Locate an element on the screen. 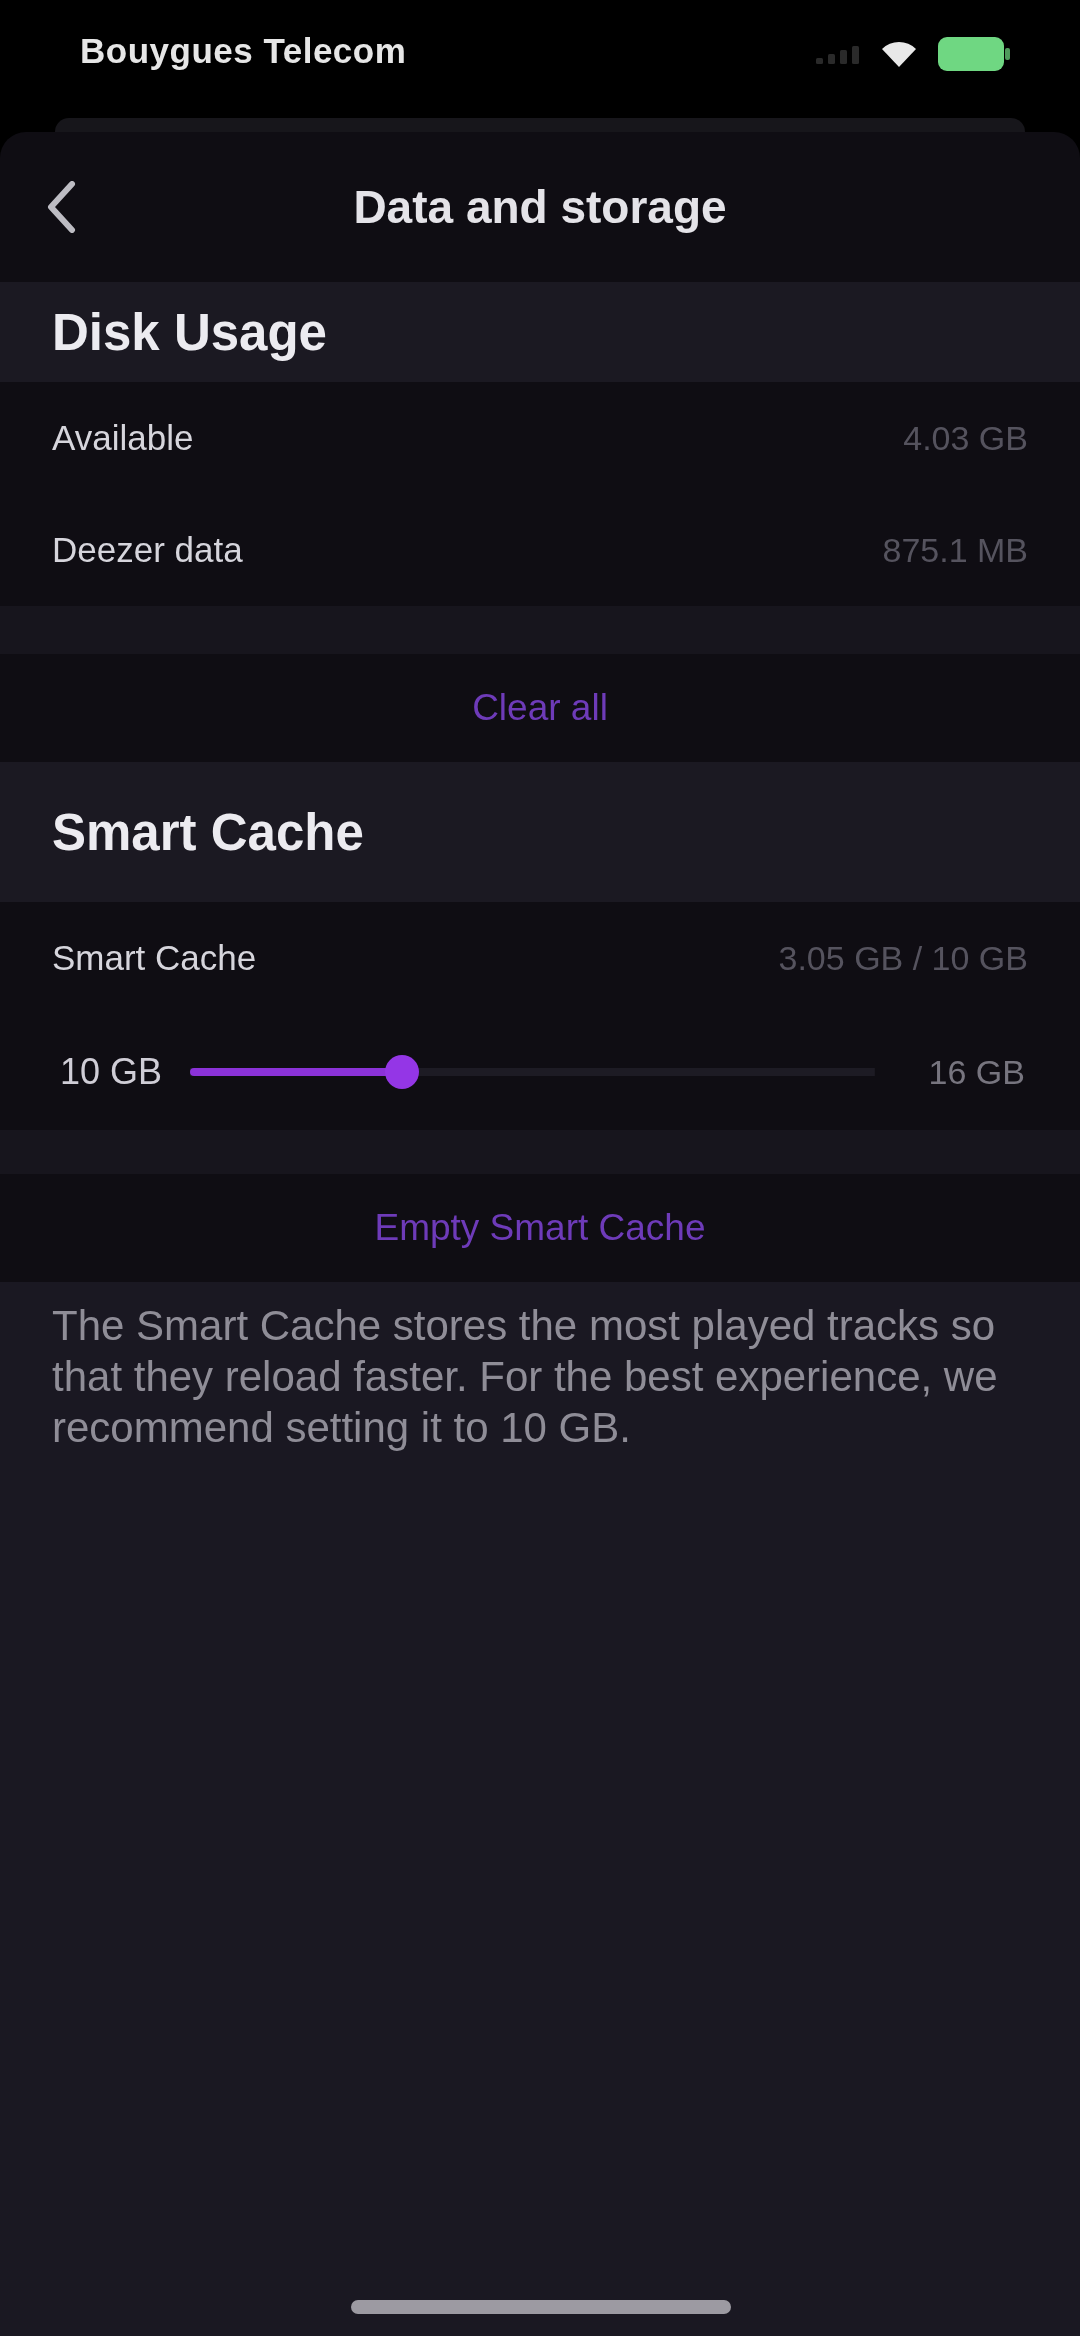 Image resolution: width=1080 pixels, height=2336 pixels. back-chevron-icon is located at coordinates (61, 207).